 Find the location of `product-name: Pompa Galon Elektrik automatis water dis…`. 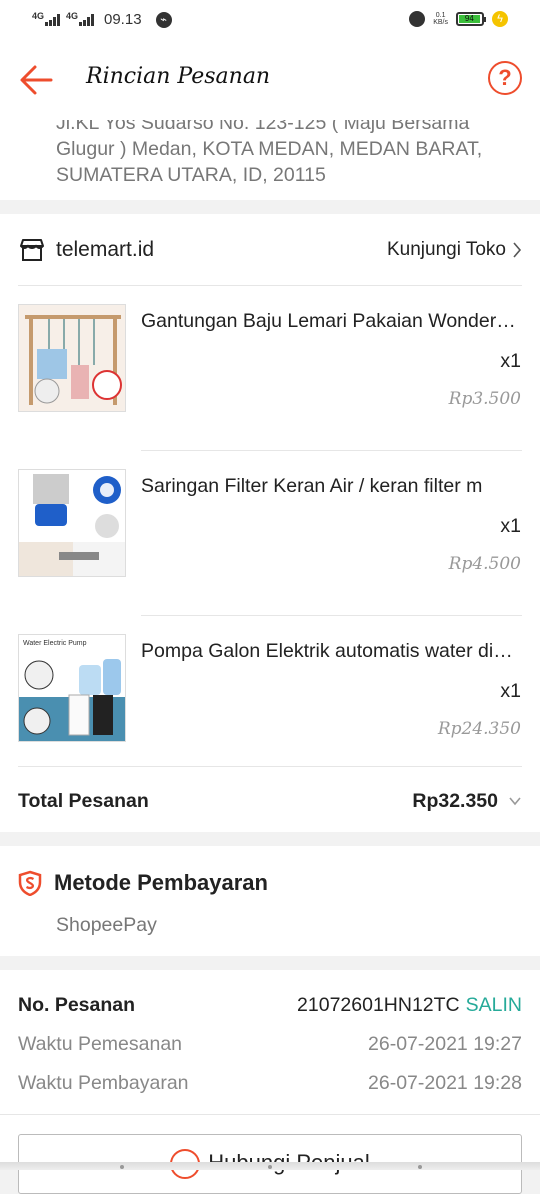

product-name: Pompa Galon Elektrik automatis water dis… is located at coordinates (331, 651).